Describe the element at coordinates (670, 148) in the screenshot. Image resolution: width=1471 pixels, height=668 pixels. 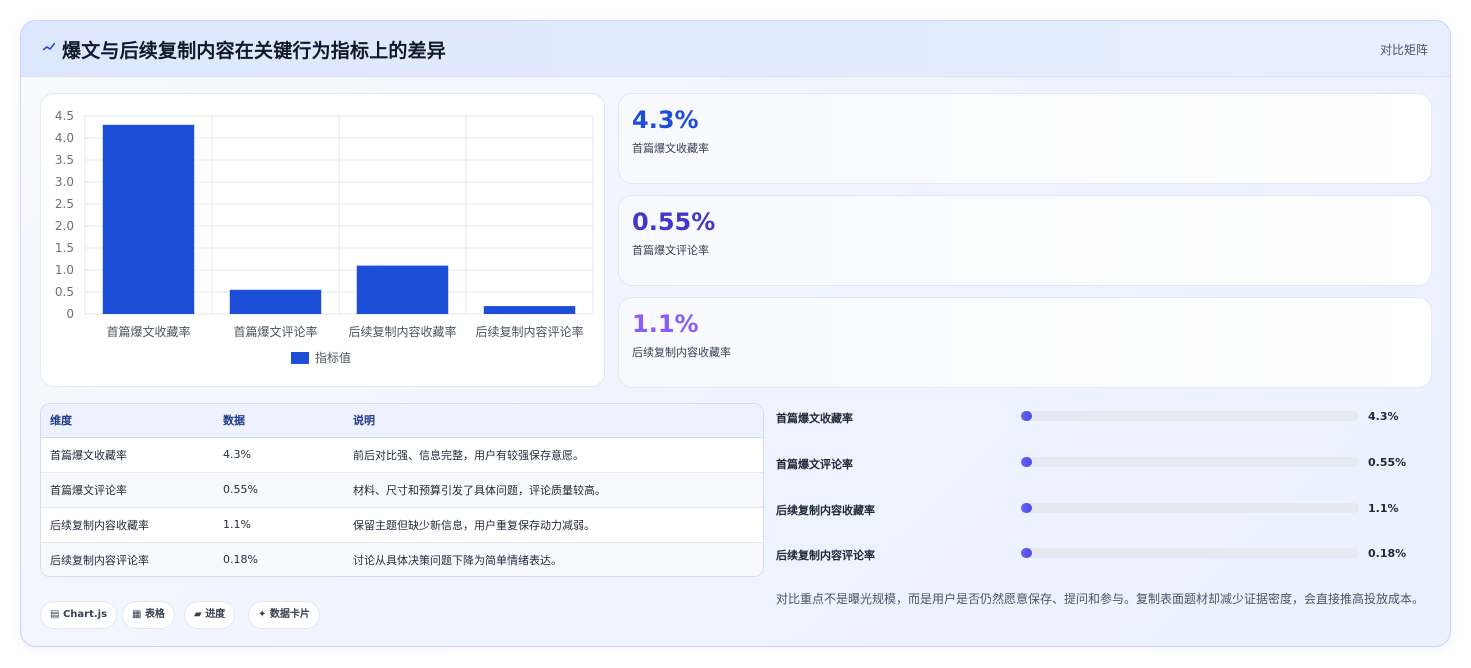
I see `stat-label: 首篇爆文收藏率` at that location.